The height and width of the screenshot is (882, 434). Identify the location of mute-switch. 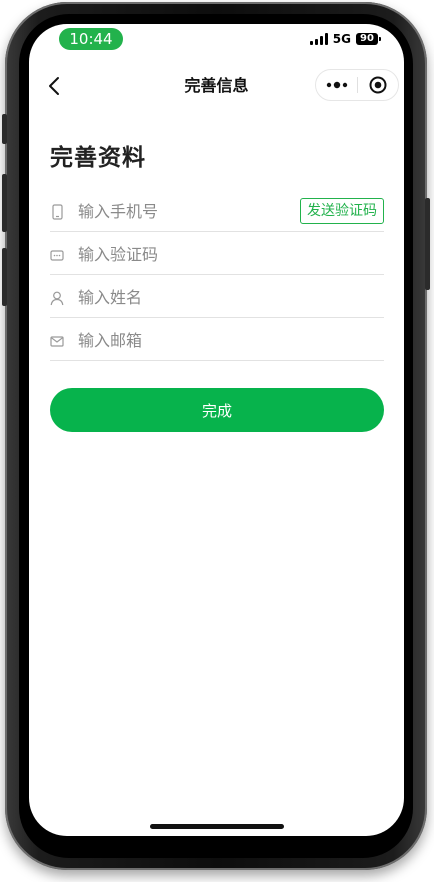
(4, 129).